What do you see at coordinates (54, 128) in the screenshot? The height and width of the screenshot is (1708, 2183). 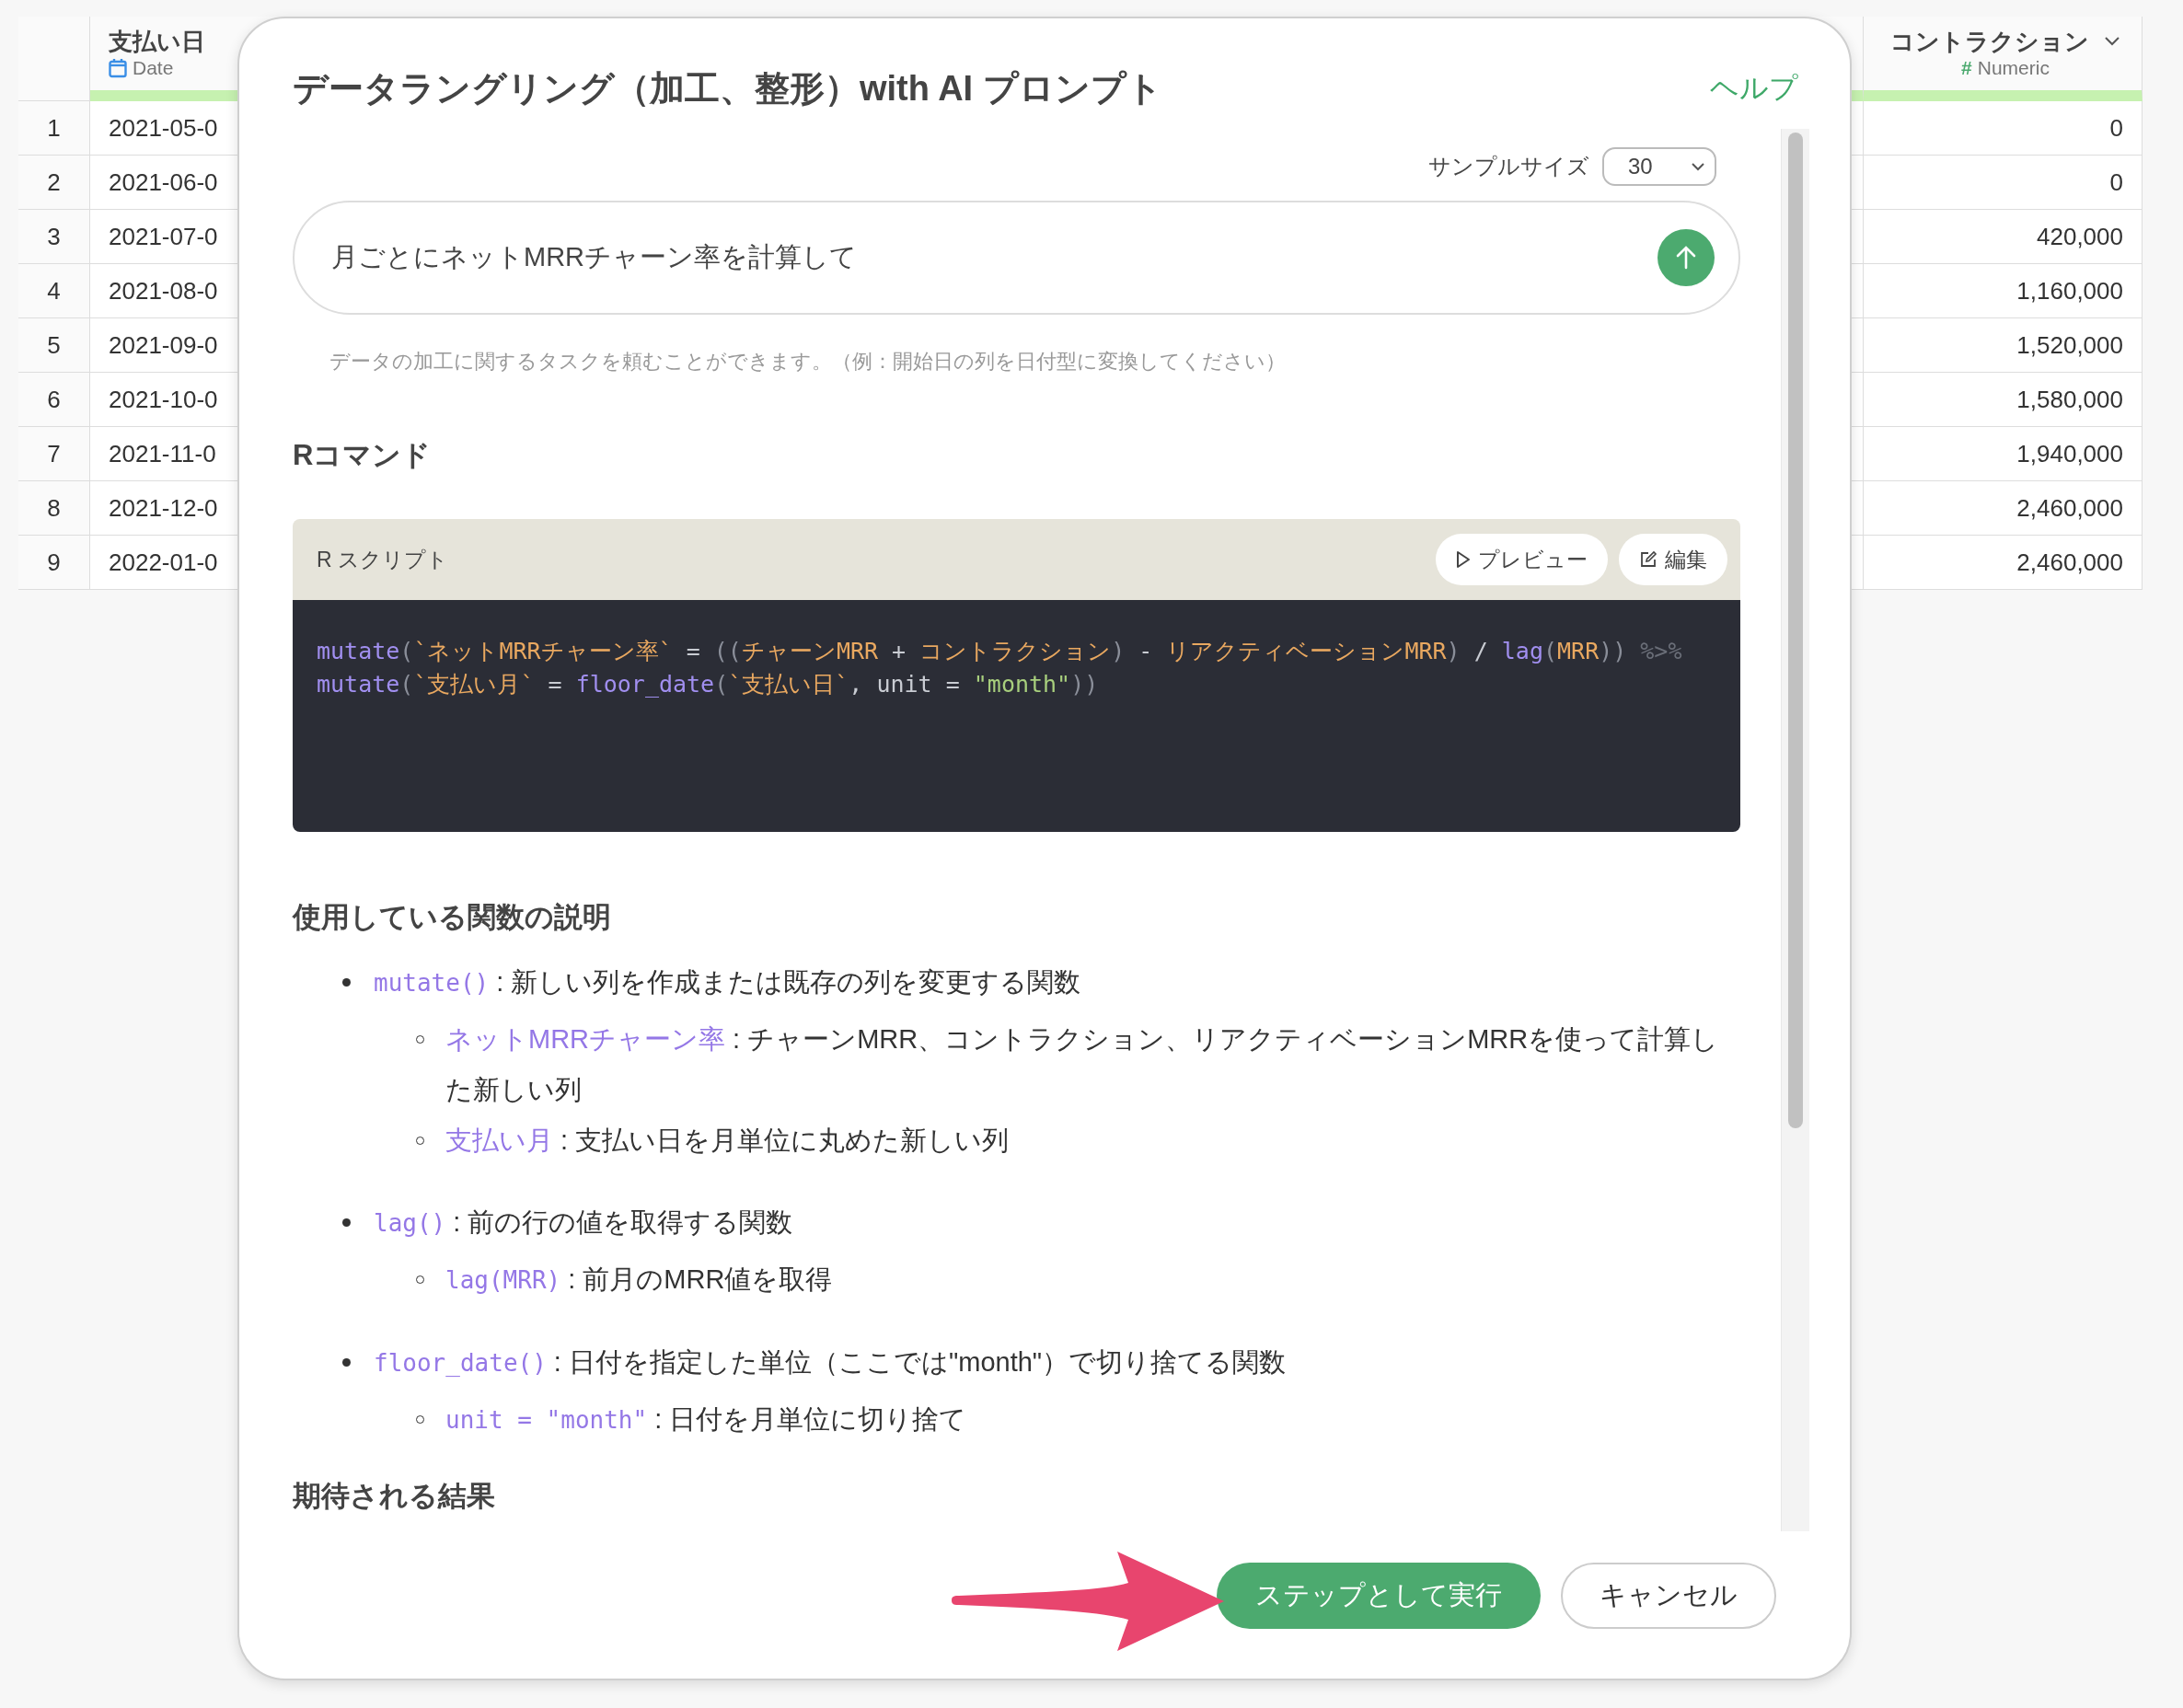 I see `row-number: 1` at bounding box center [54, 128].